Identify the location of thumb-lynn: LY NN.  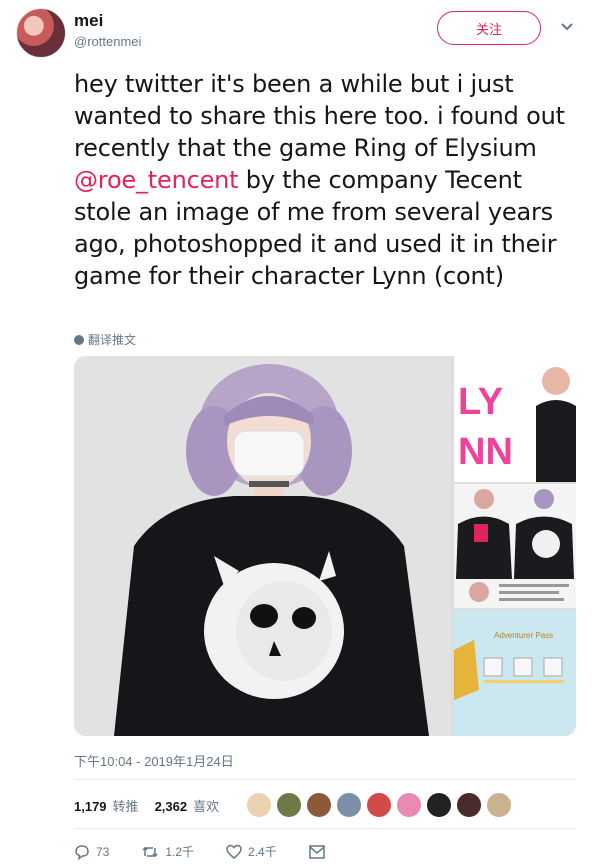
(515, 419).